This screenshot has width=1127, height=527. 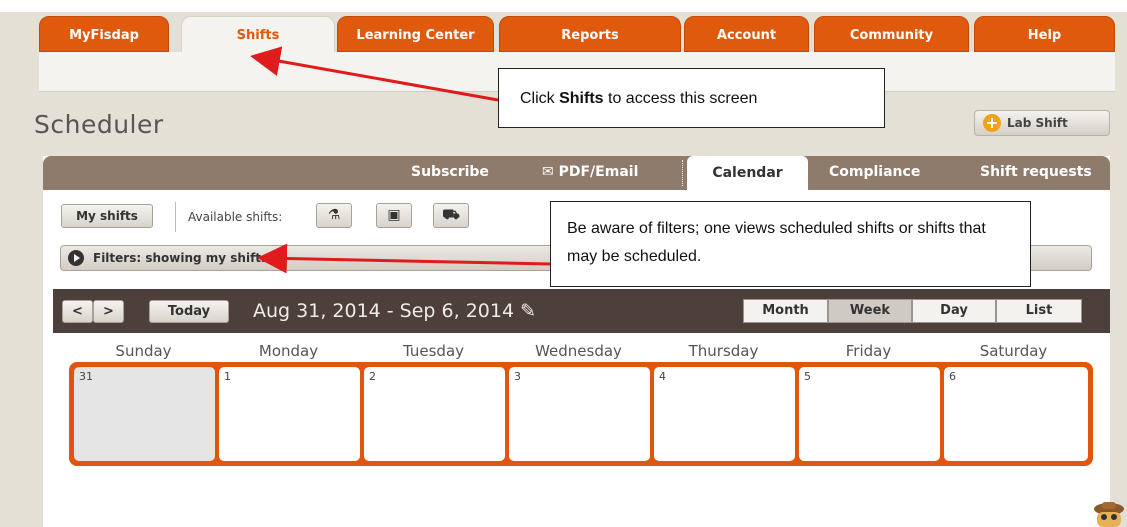 What do you see at coordinates (404, 258) in the screenshot?
I see `arrow-to-filters` at bounding box center [404, 258].